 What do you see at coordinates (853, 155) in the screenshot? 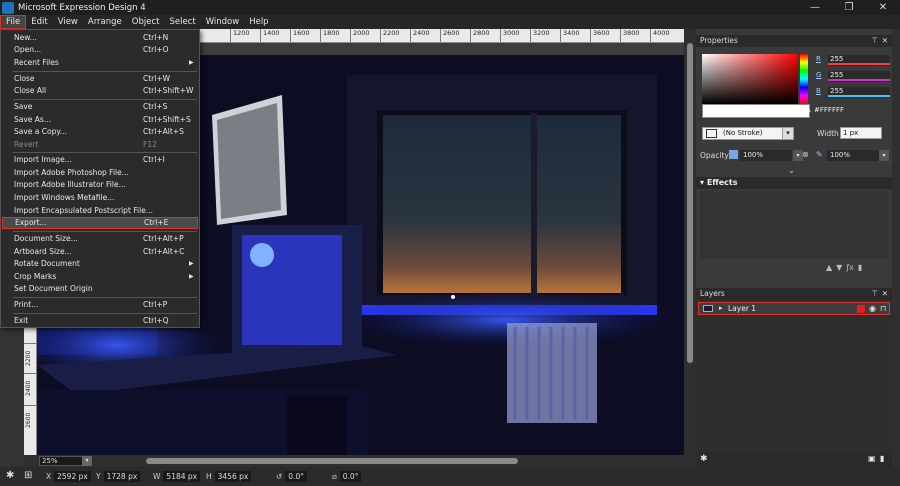
I see `stroke-opacity-field: 100%` at bounding box center [853, 155].